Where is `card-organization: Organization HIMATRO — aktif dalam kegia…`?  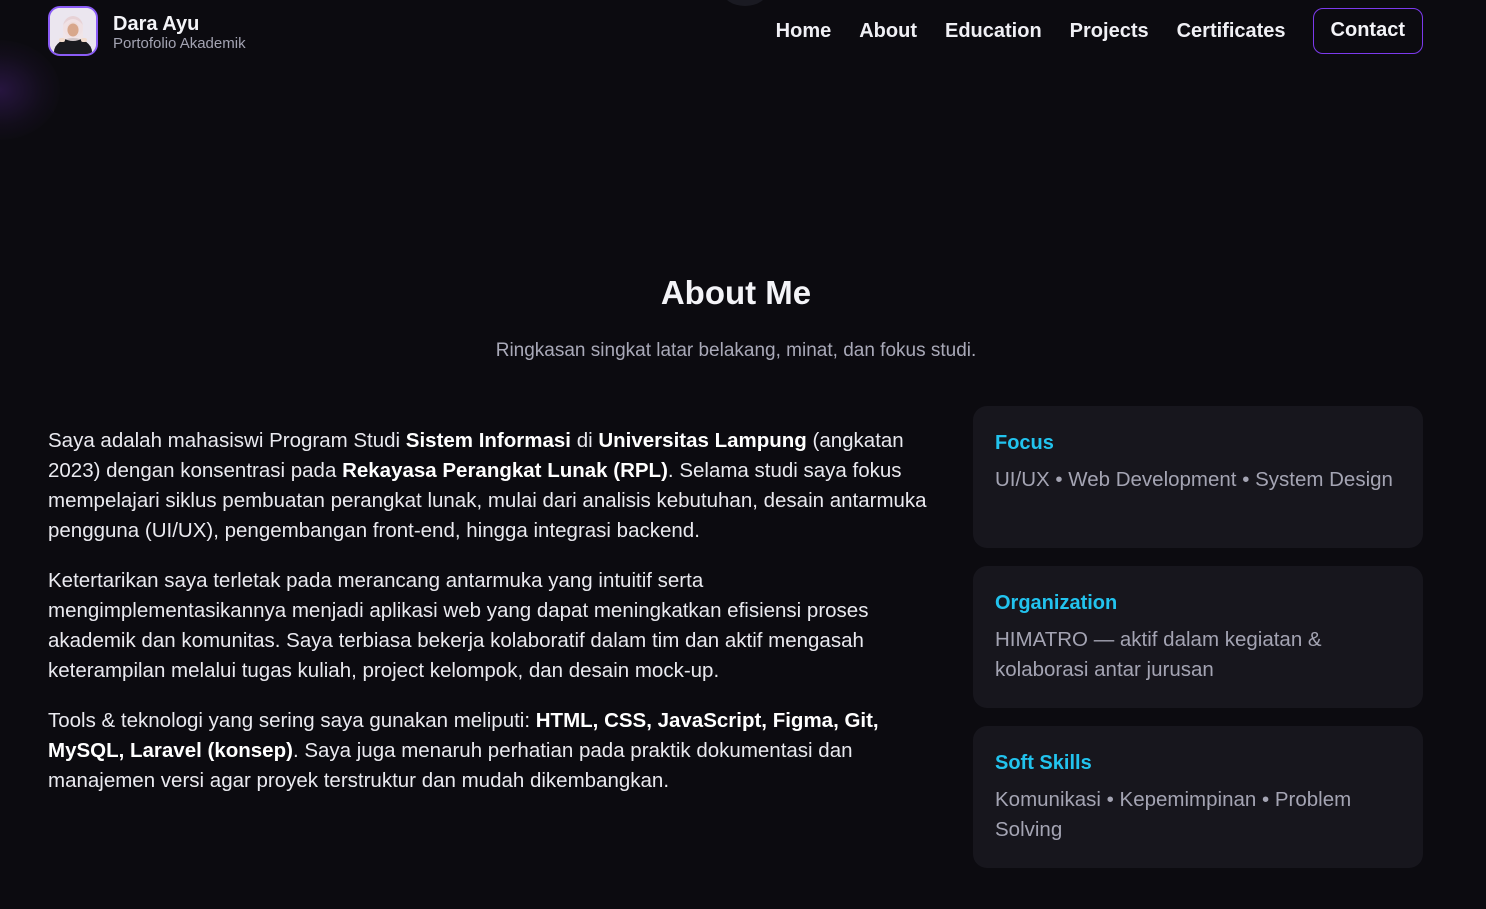
card-organization: Organization HIMATRO — aktif dalam kegia… is located at coordinates (1198, 637).